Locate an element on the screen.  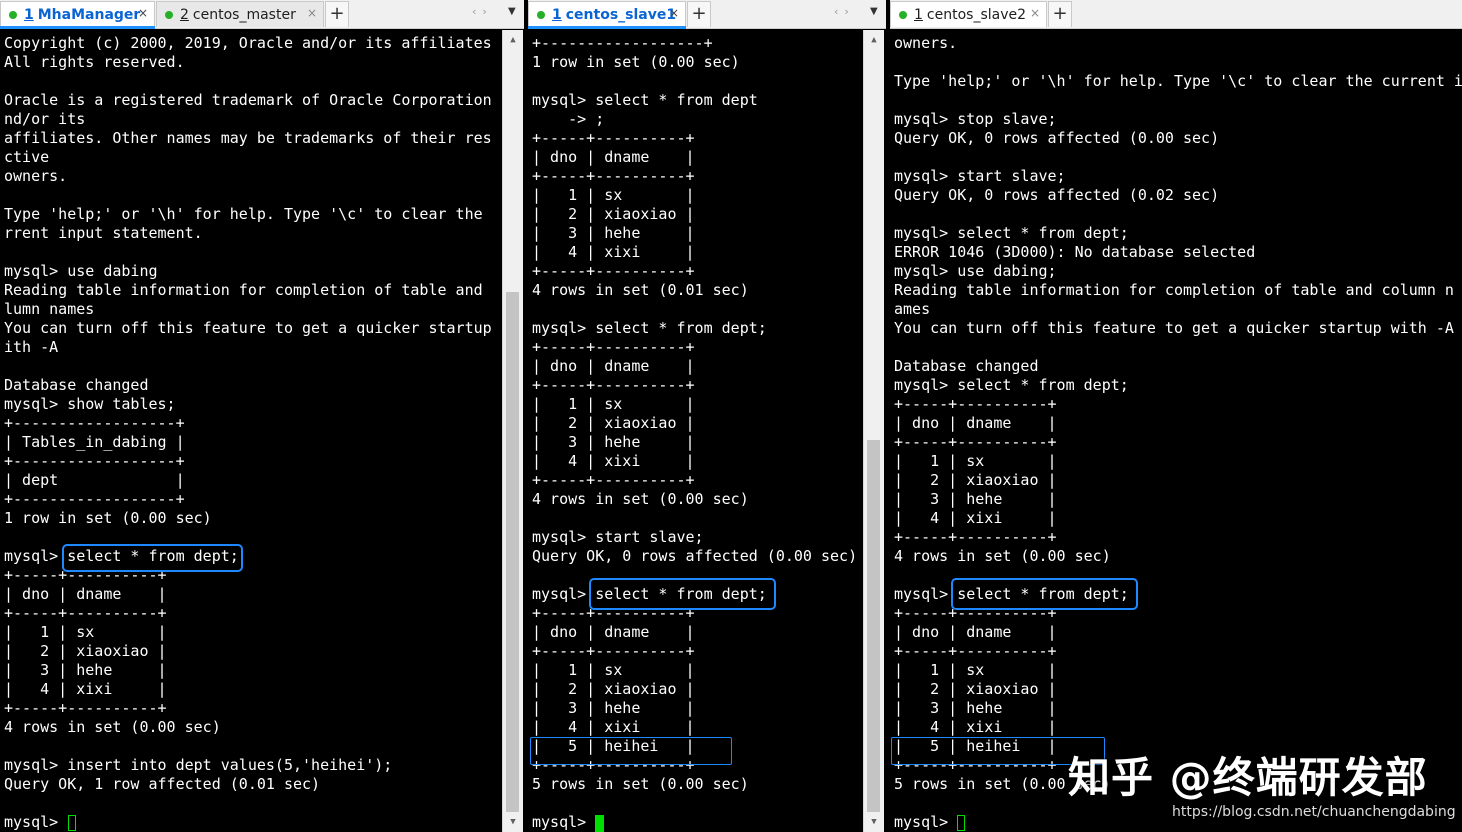
tab-mhamanager: 1 MhaManager × is located at coordinates (77, 15).